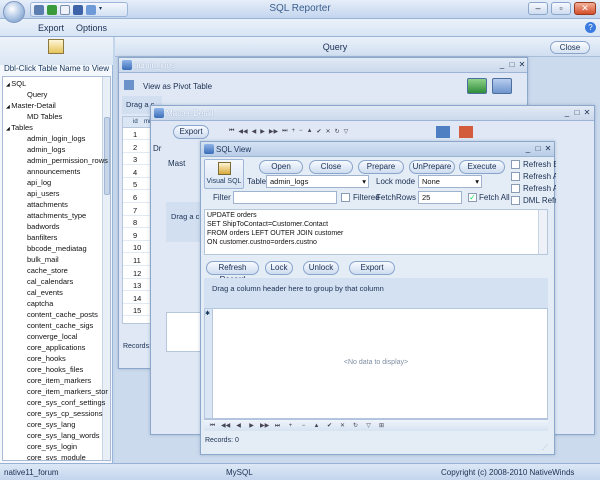 Image resolution: width=600 pixels, height=480 pixels. I want to click on refresh-icon: ↻, so click(355, 426).